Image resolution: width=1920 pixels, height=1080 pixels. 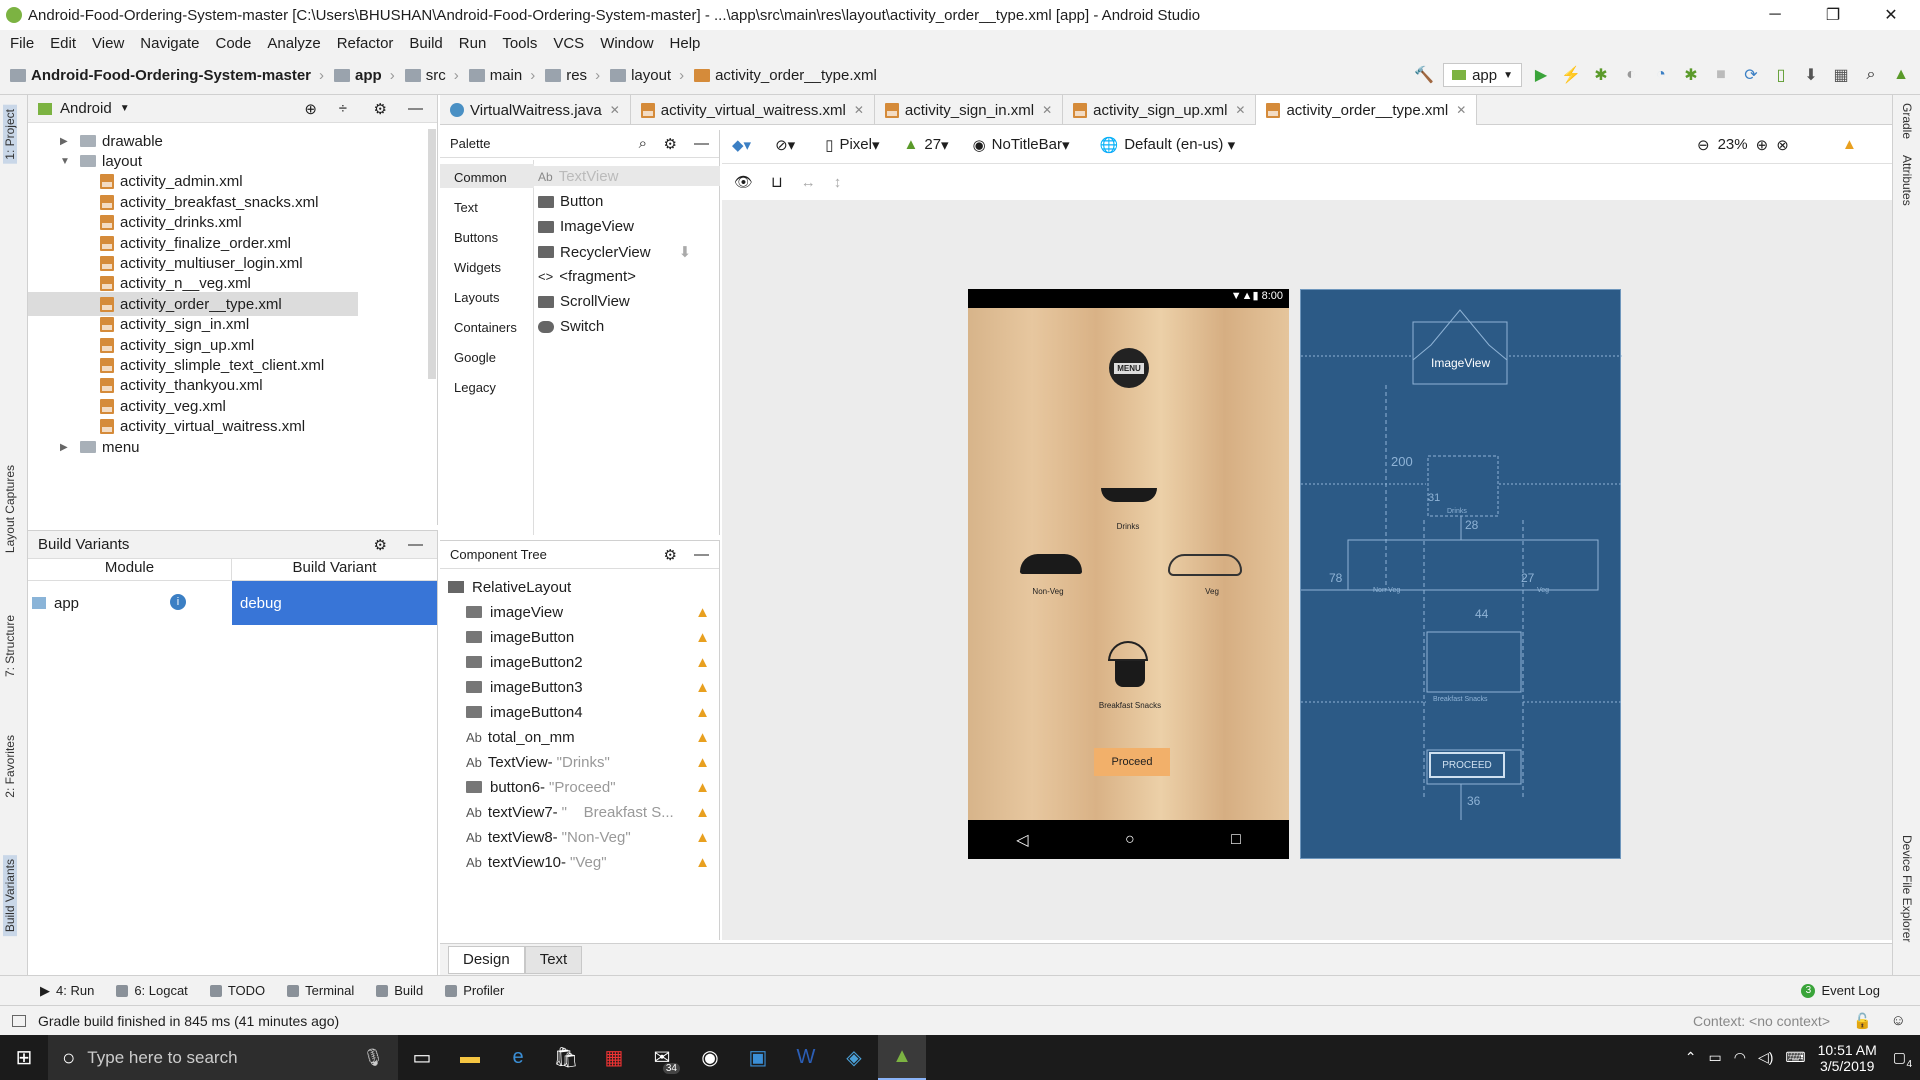 I want to click on tab-gradle: Gradle, so click(x=1907, y=121).